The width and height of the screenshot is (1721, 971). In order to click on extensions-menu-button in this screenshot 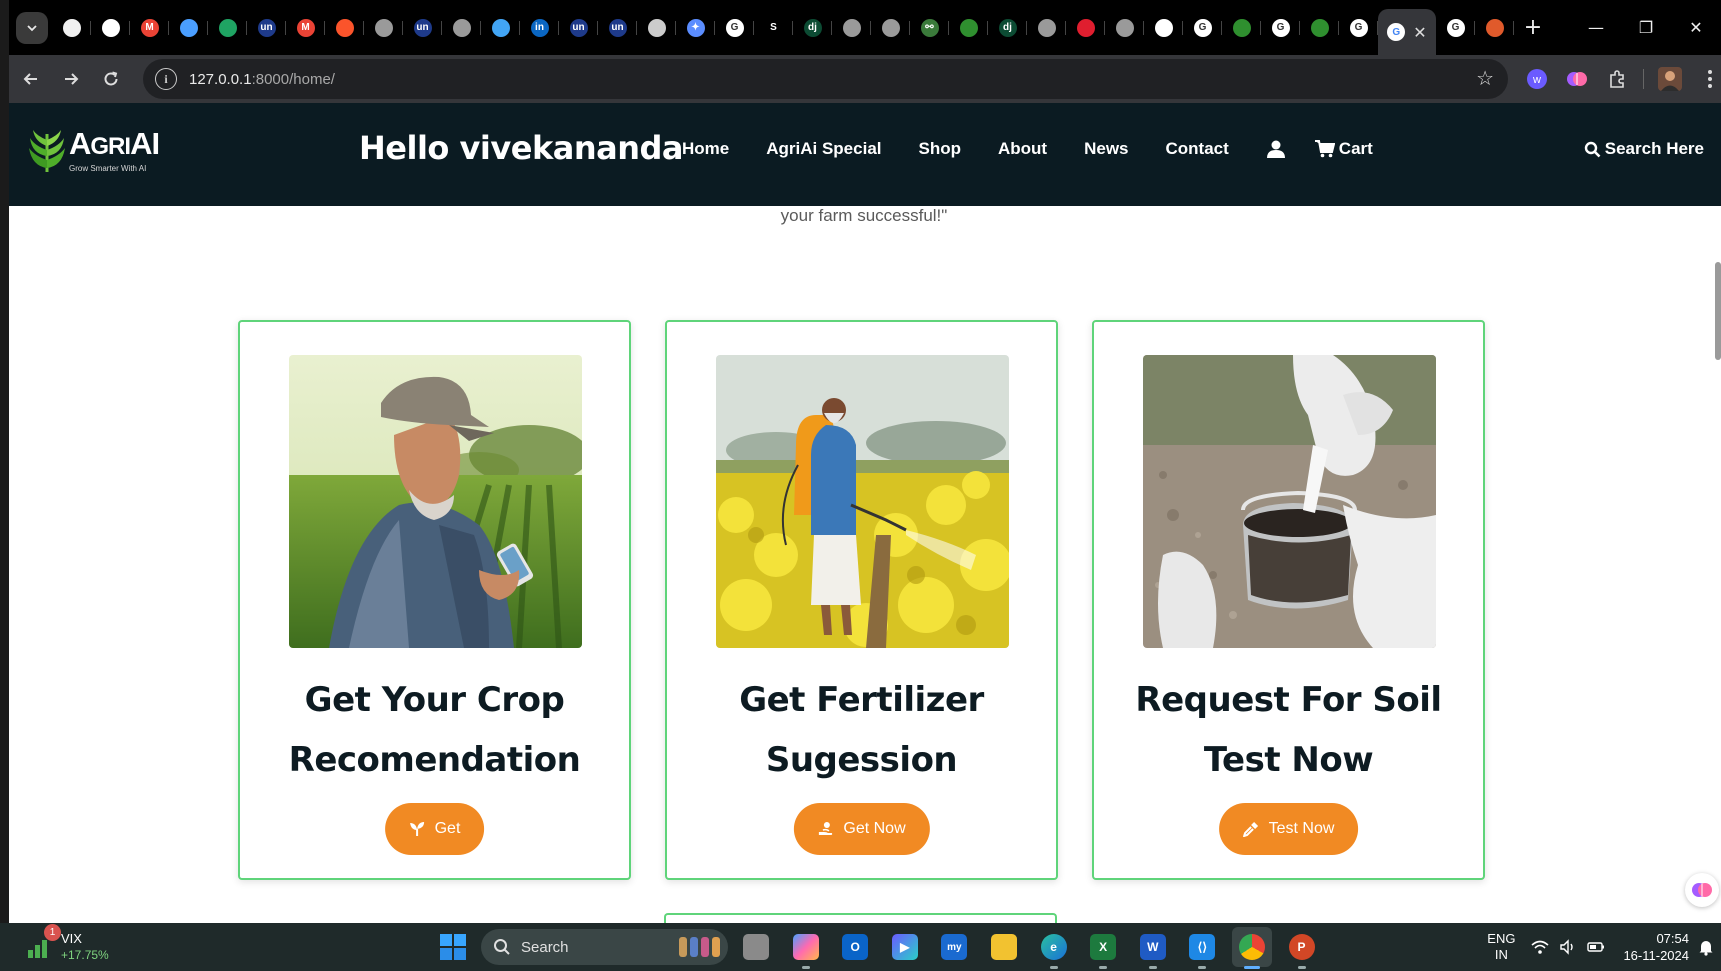, I will do `click(1617, 79)`.